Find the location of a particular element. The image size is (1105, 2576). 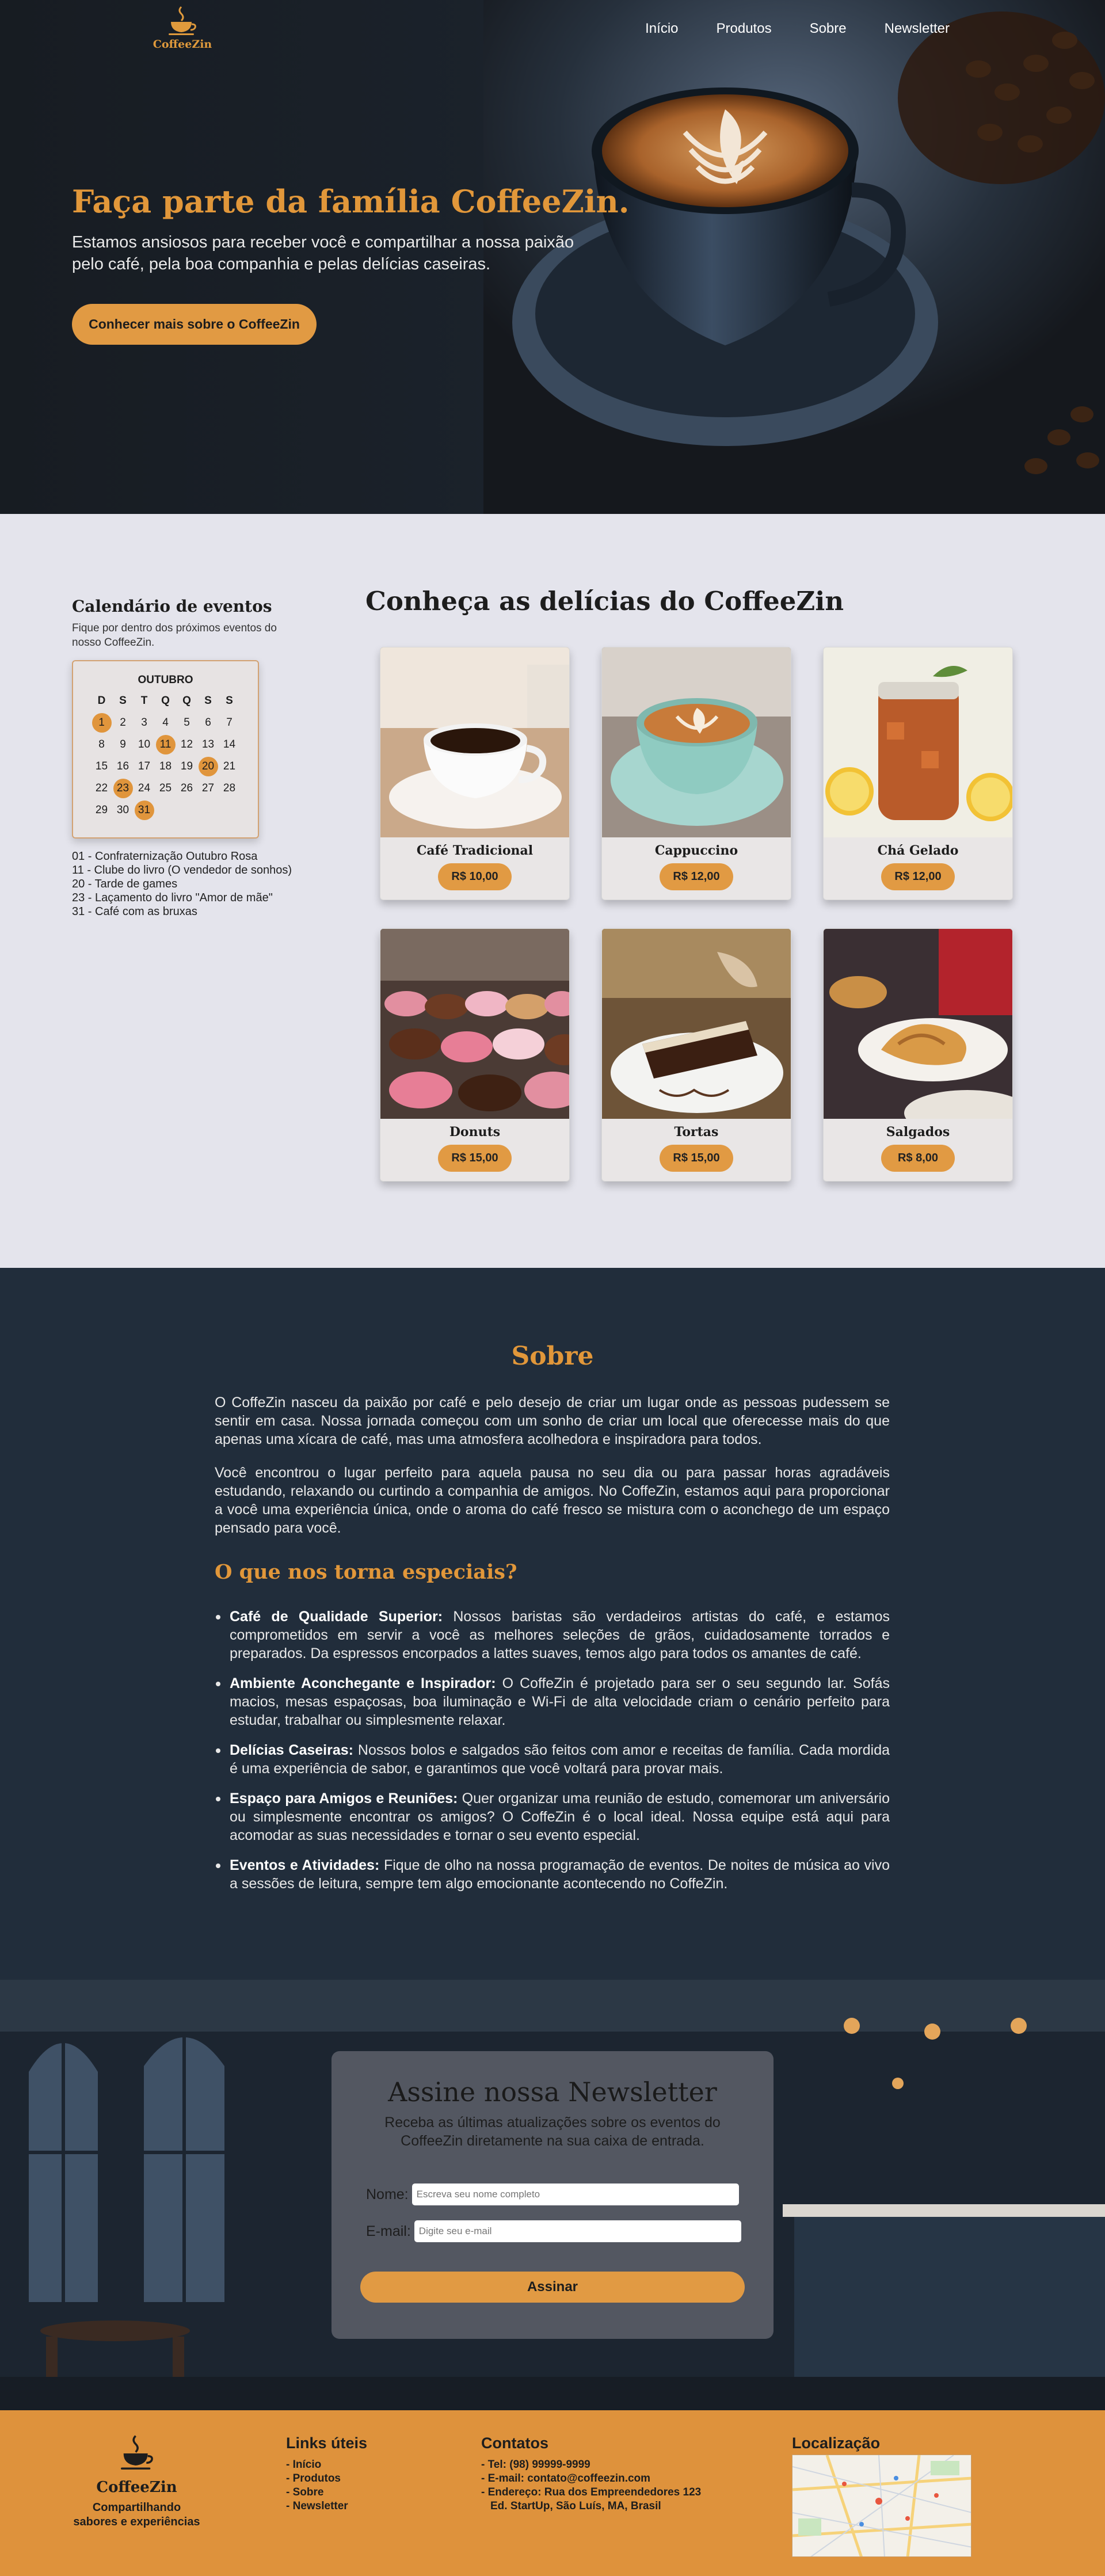

product-card-tortas: Tortas R$ 15,00 is located at coordinates (696, 1055).